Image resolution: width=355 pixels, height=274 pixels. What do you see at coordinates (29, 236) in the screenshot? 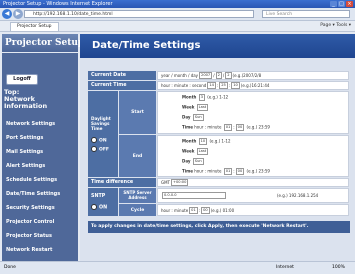
I see `sidebar-item-projector-status: Projector Status` at bounding box center [29, 236].